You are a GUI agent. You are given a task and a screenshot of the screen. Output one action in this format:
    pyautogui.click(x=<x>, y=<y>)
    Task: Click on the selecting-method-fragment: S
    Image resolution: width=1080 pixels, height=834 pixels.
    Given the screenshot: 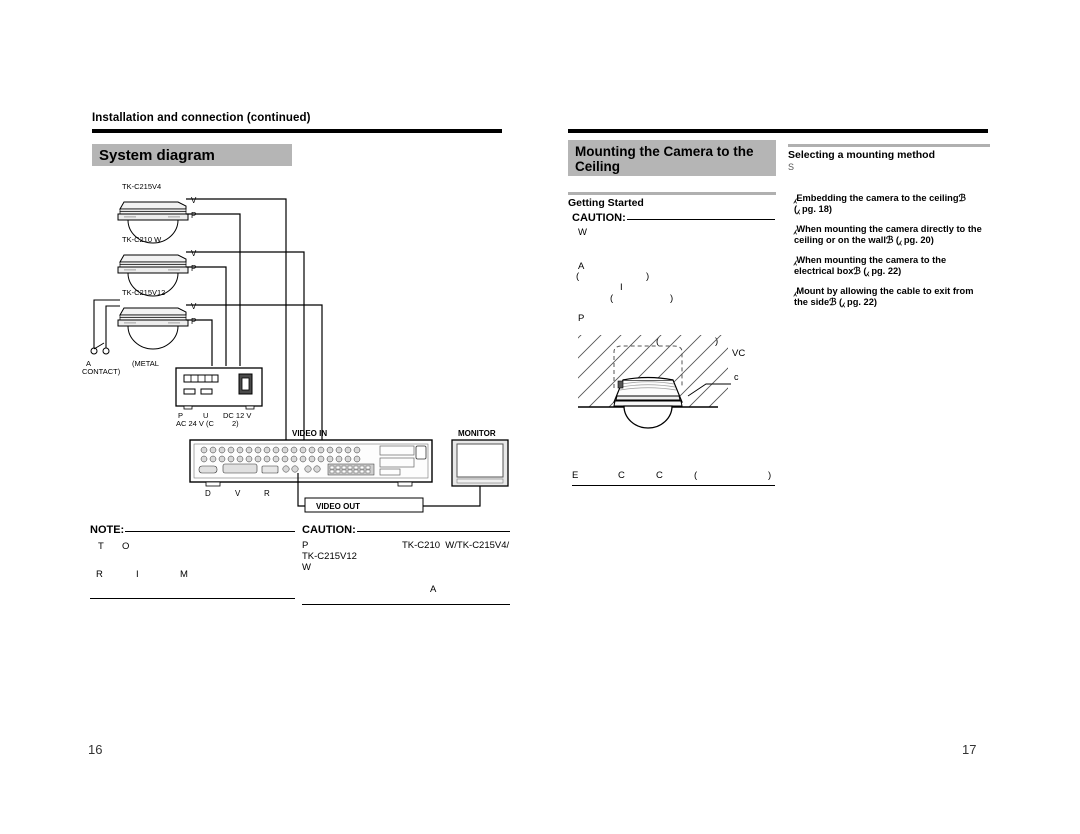 What is the action you would take?
    pyautogui.click(x=791, y=167)
    